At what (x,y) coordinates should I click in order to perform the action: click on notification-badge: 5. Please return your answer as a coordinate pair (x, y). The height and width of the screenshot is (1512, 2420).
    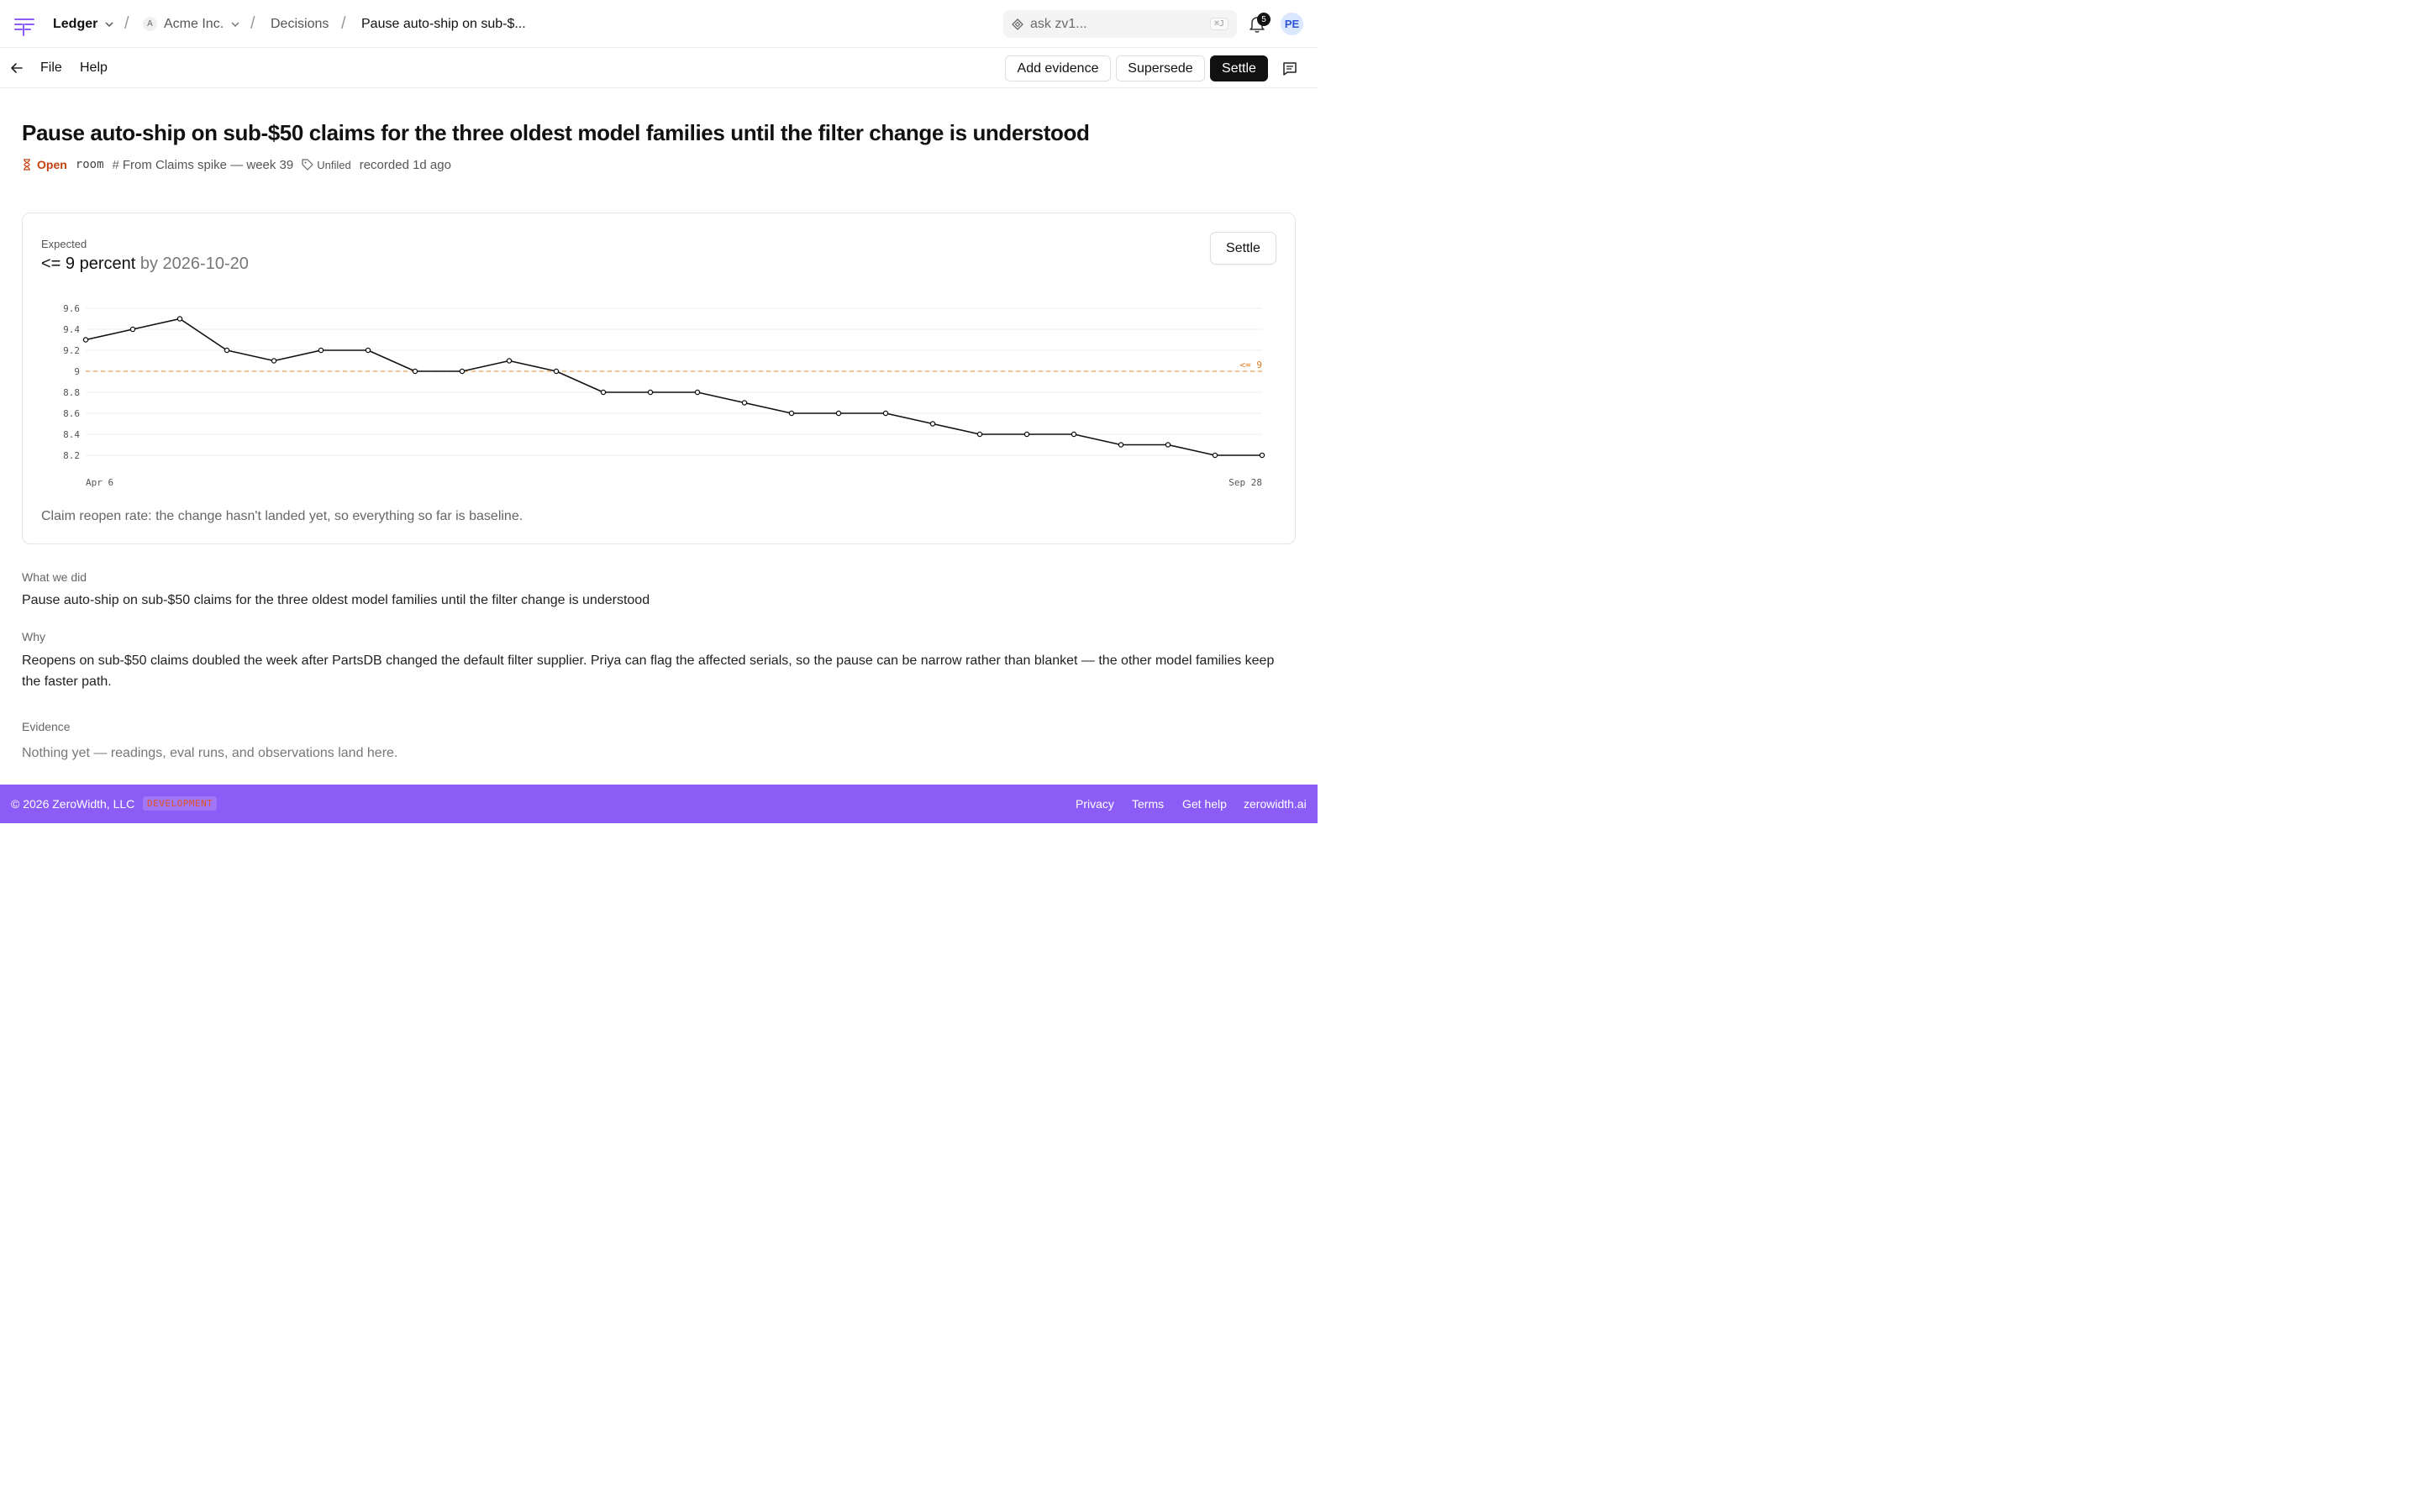
    Looking at the image, I should click on (1263, 19).